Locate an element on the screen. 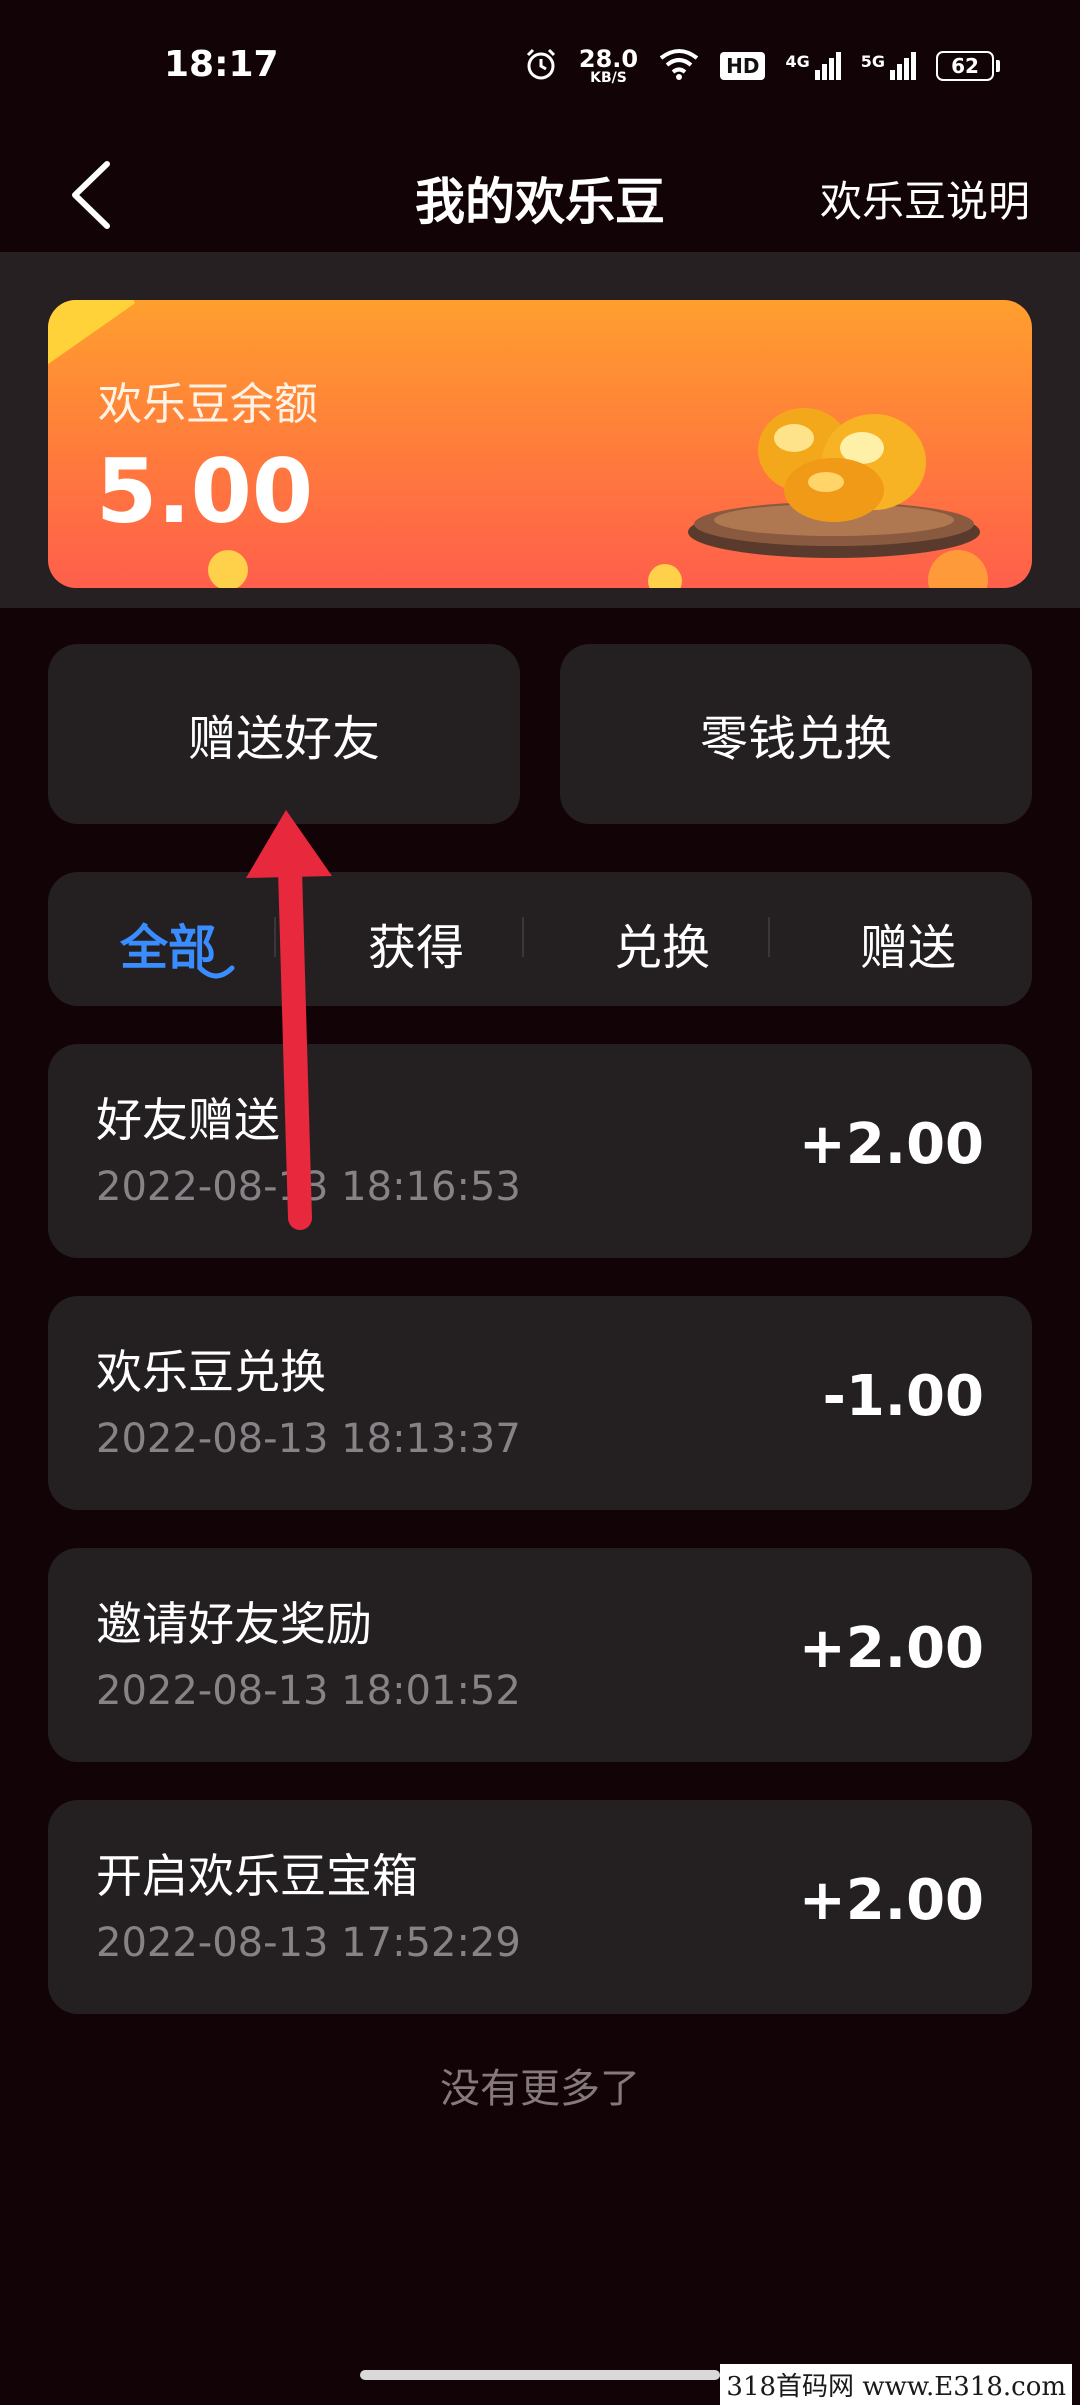 The width and height of the screenshot is (1080, 2405). bean-help-link: 欢乐豆说明 is located at coordinates (925, 198).